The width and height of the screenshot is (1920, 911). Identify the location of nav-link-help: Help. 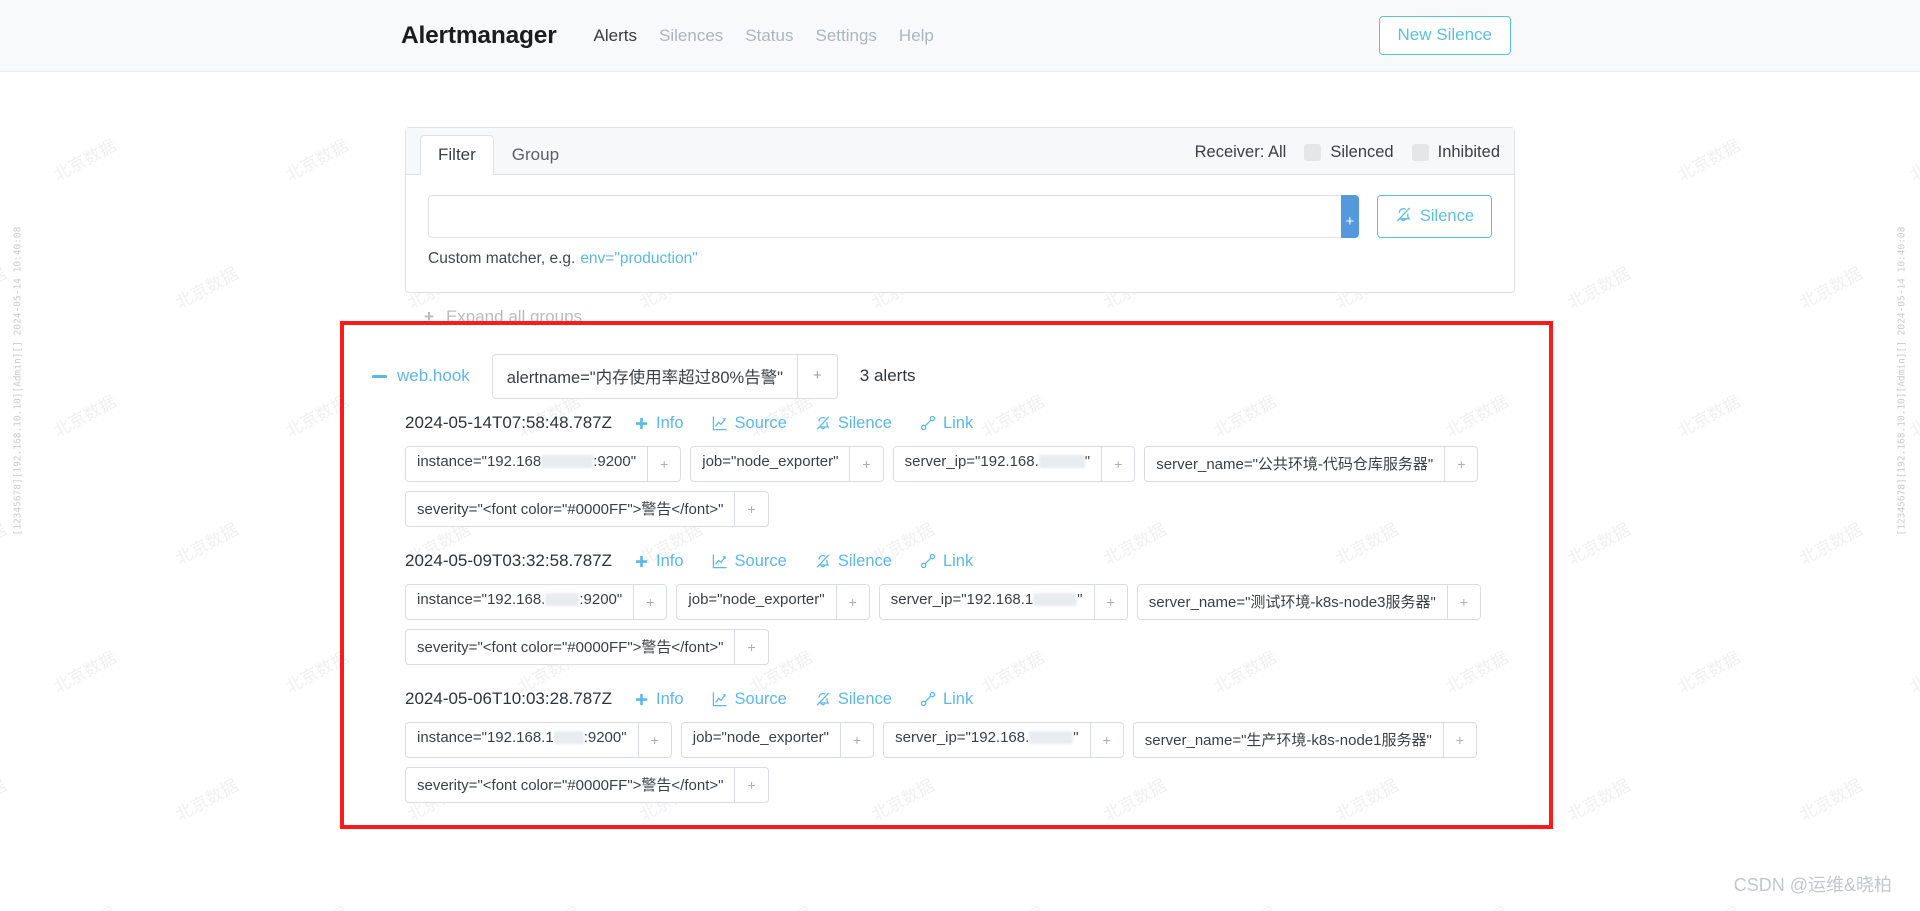
(916, 36).